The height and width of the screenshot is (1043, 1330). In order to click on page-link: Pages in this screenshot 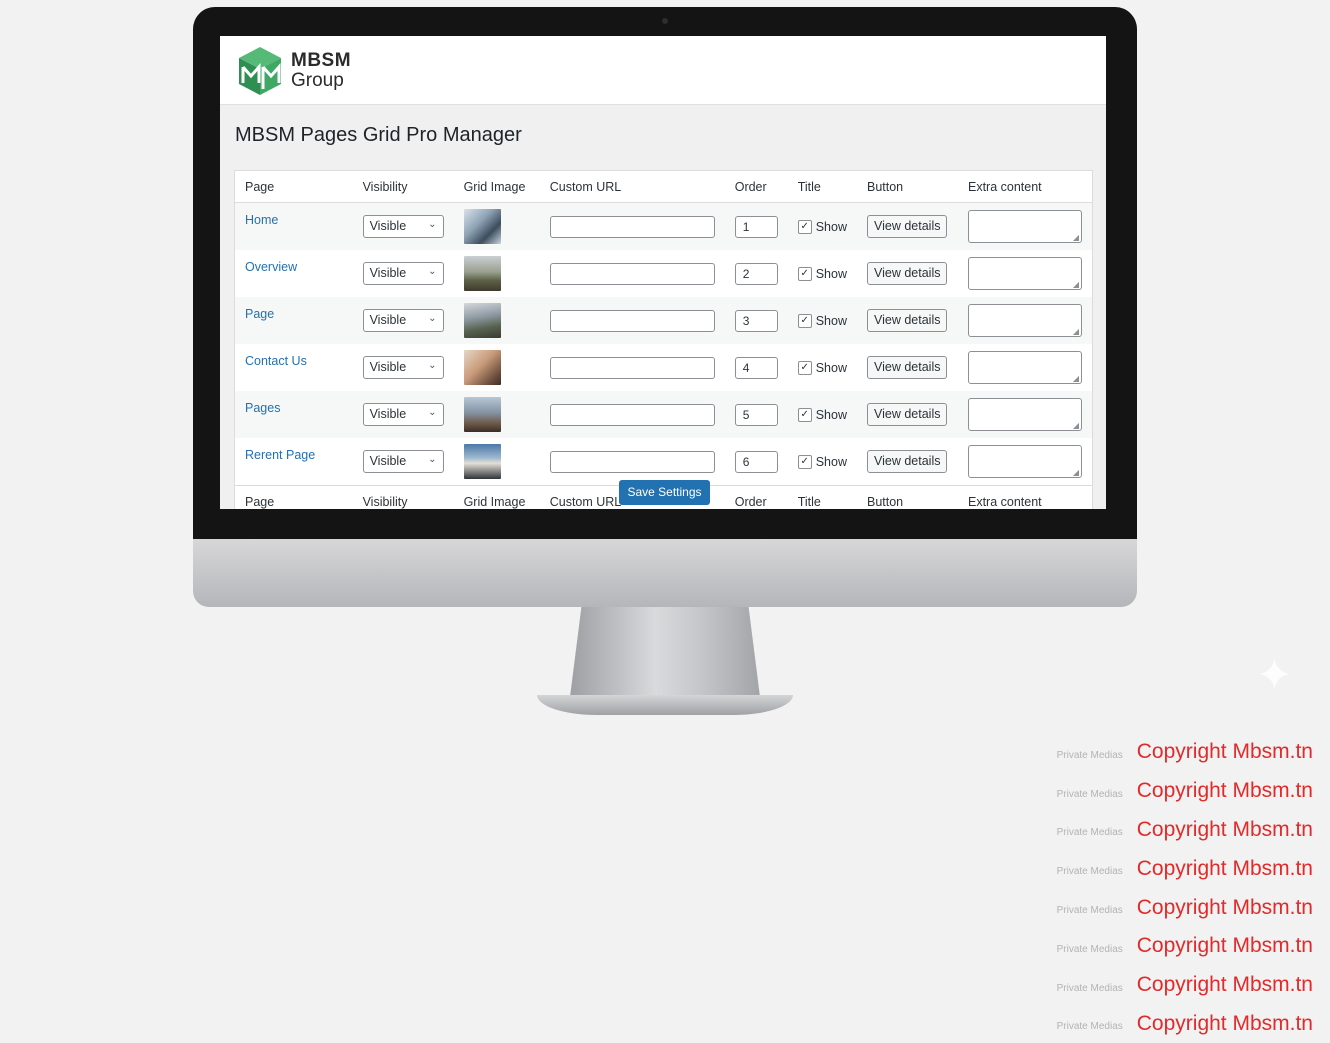, I will do `click(294, 408)`.